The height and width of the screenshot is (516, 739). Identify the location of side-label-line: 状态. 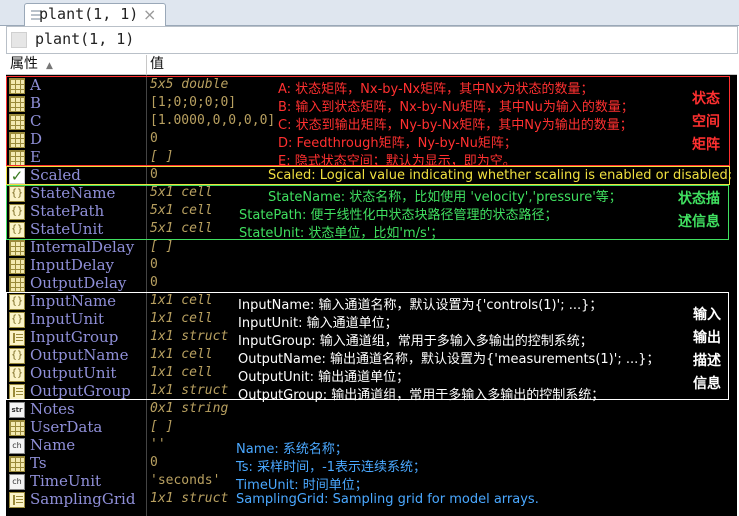
(706, 99).